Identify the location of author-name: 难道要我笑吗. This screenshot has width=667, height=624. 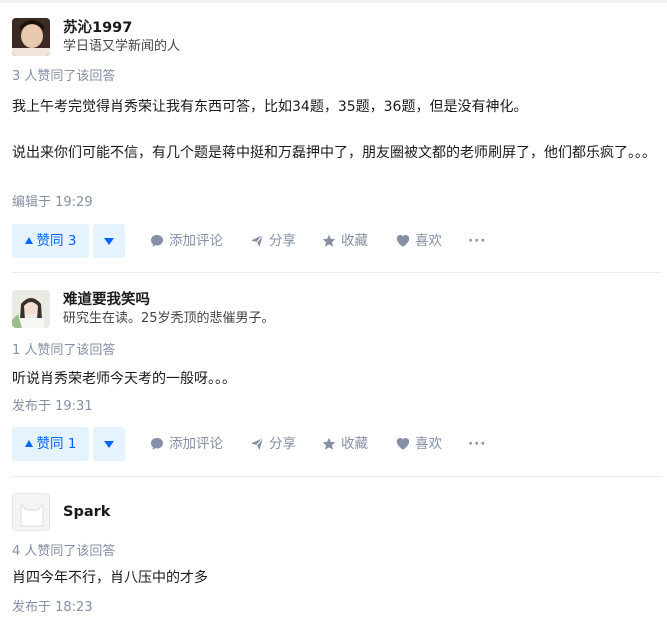
(106, 300).